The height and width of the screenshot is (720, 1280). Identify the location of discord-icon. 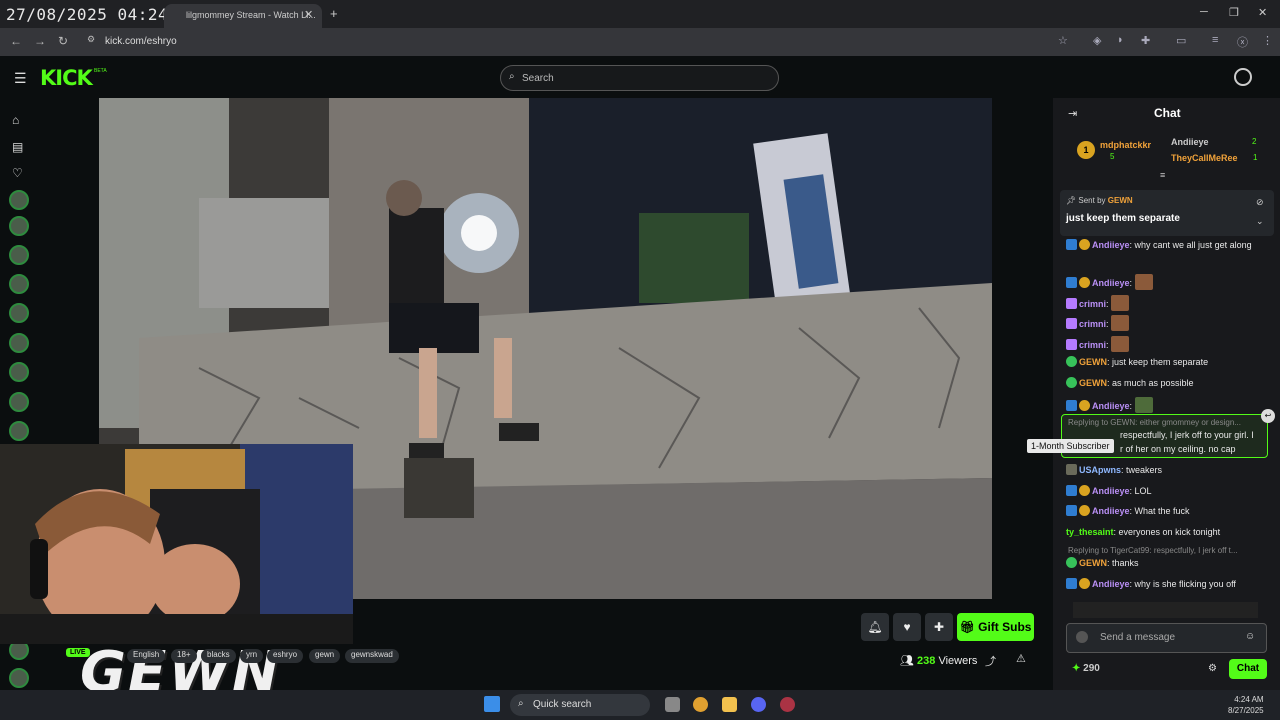
(758, 704).